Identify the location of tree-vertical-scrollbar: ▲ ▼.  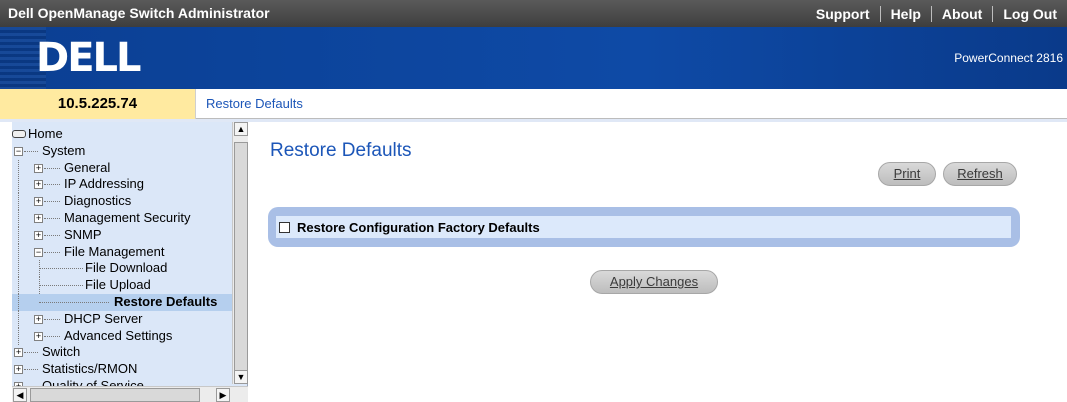
(240, 253).